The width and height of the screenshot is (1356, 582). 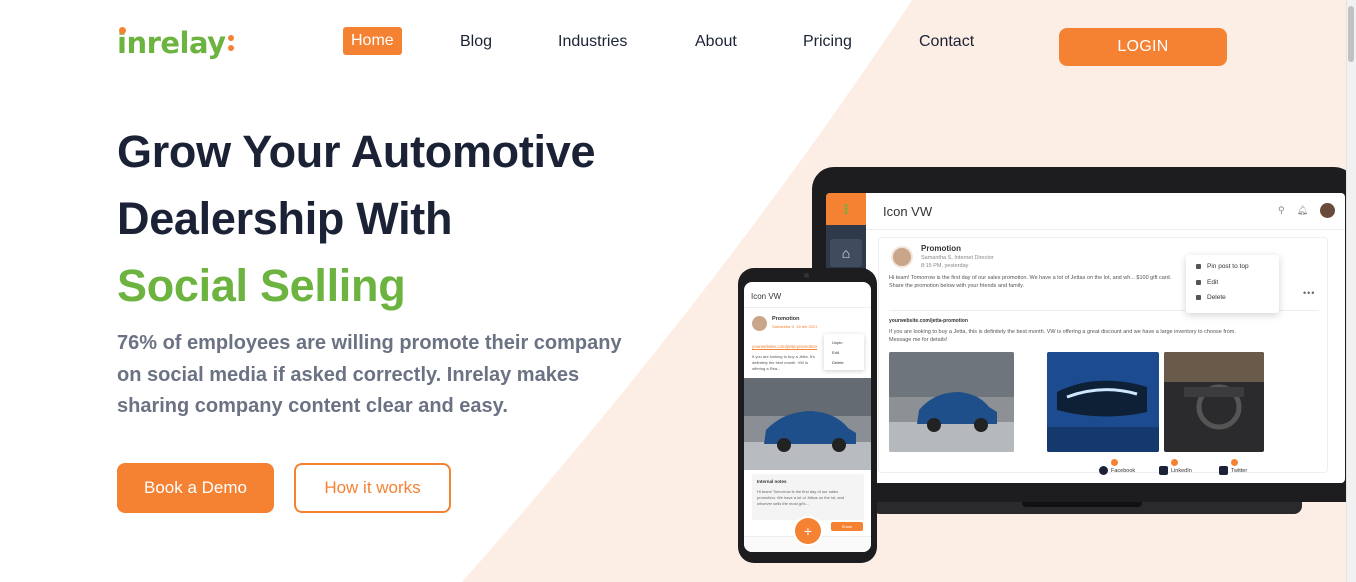 I want to click on car-image-headlight, so click(x=1103, y=402).